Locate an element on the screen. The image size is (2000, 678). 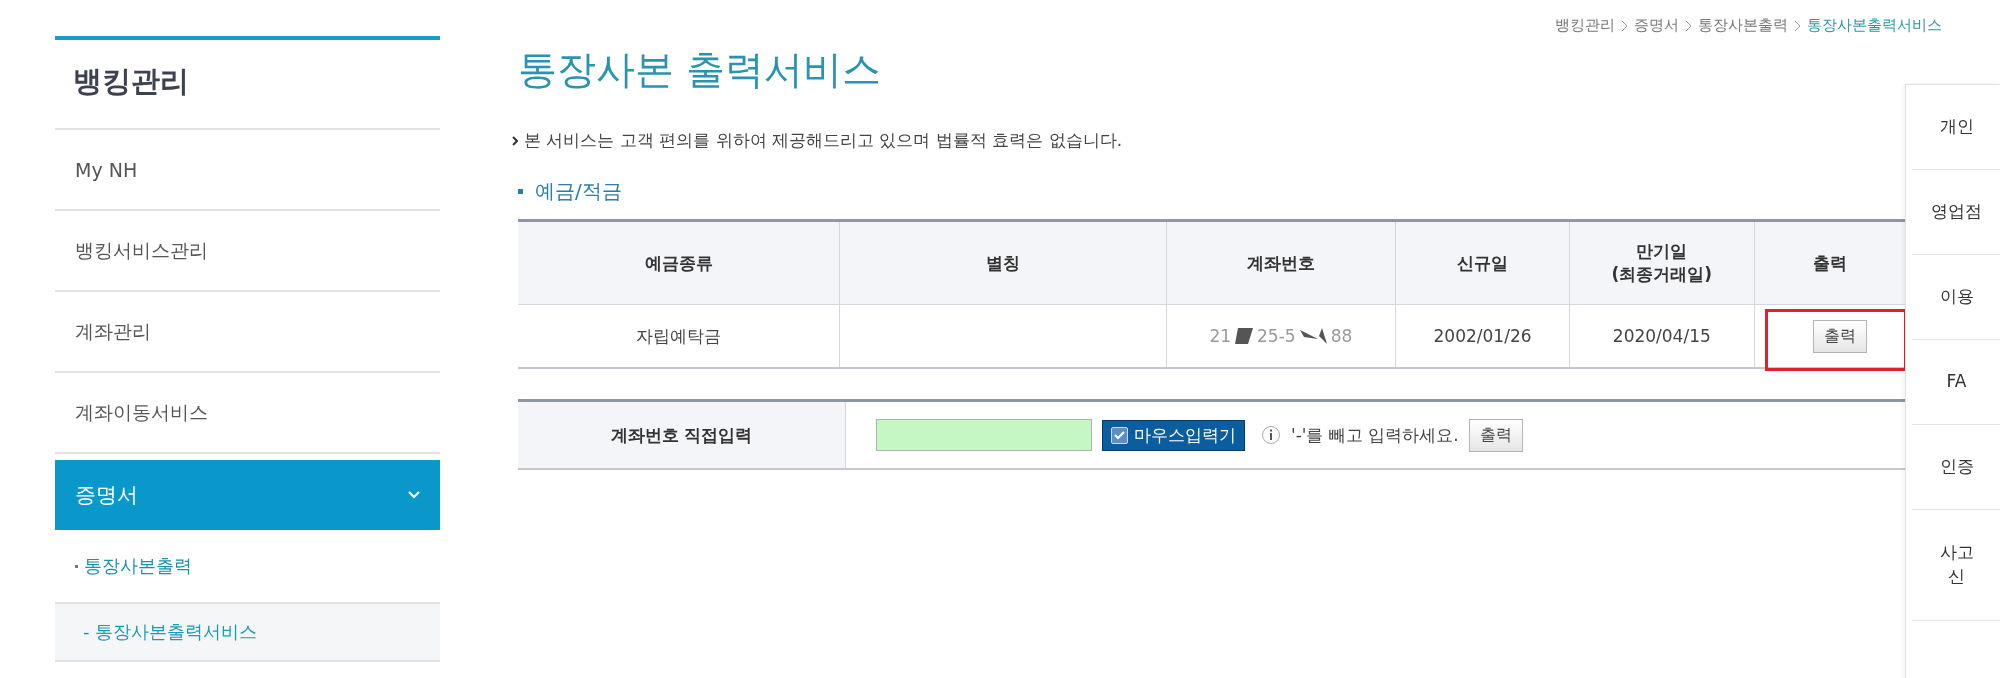
checkbox is located at coordinates (1119, 435).